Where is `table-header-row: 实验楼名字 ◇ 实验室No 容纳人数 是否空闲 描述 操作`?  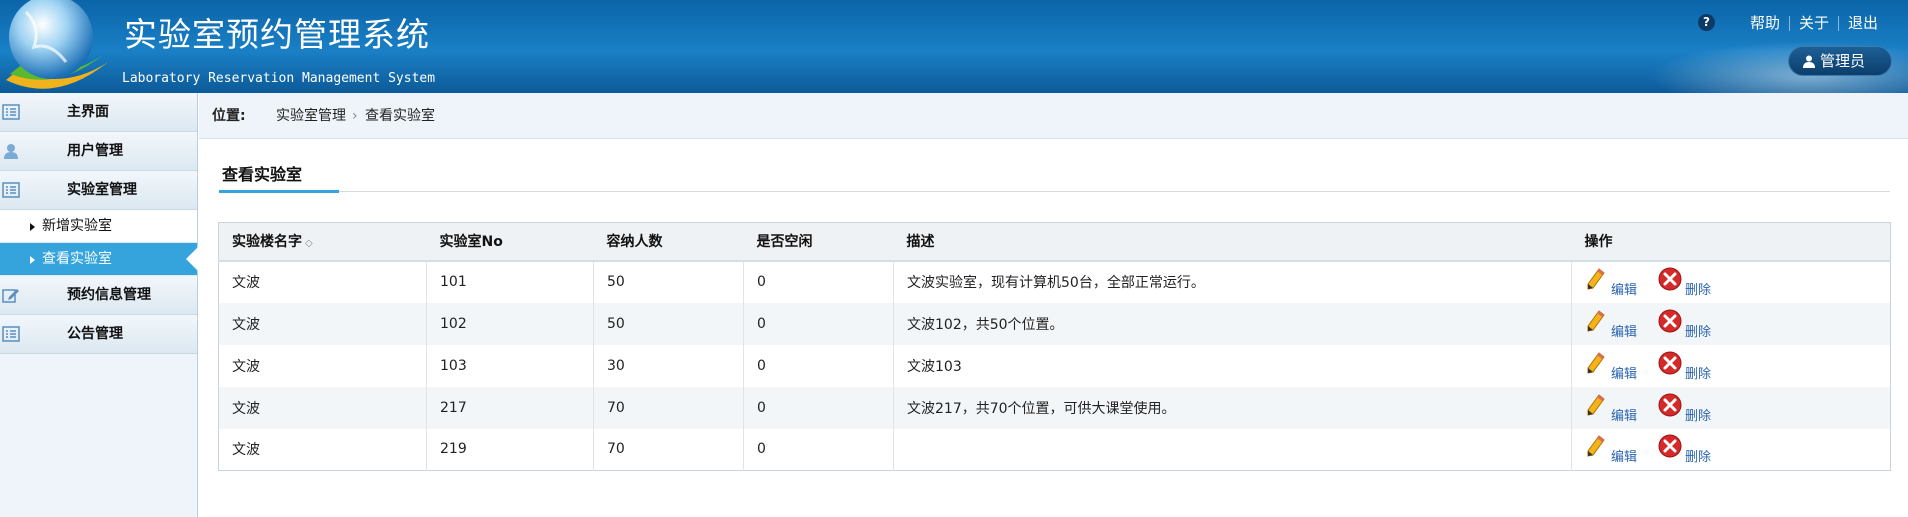
table-header-row: 实验楼名字 ◇ 实验室No 容纳人数 是否空闲 描述 操作 is located at coordinates (1054, 242).